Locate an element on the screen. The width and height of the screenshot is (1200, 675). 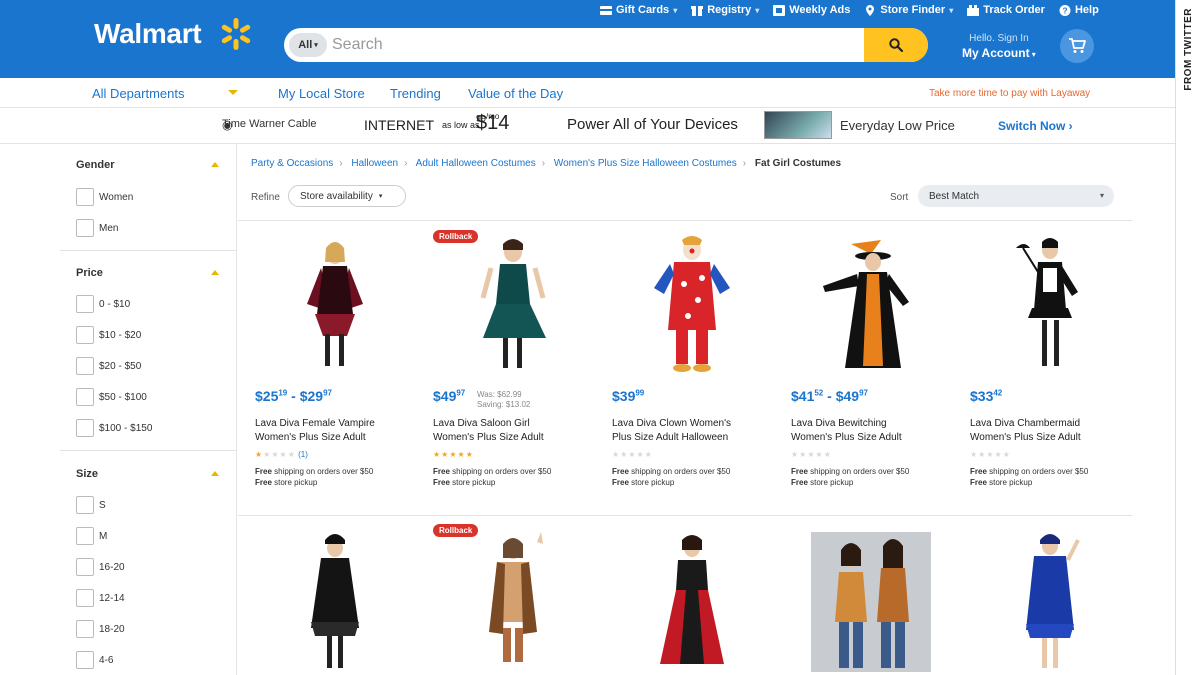
breadcrumb-link: Halloween is located at coordinates (374, 163).